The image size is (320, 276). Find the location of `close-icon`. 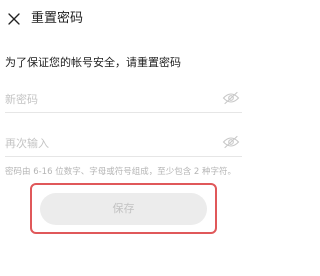

close-icon is located at coordinates (14, 19).